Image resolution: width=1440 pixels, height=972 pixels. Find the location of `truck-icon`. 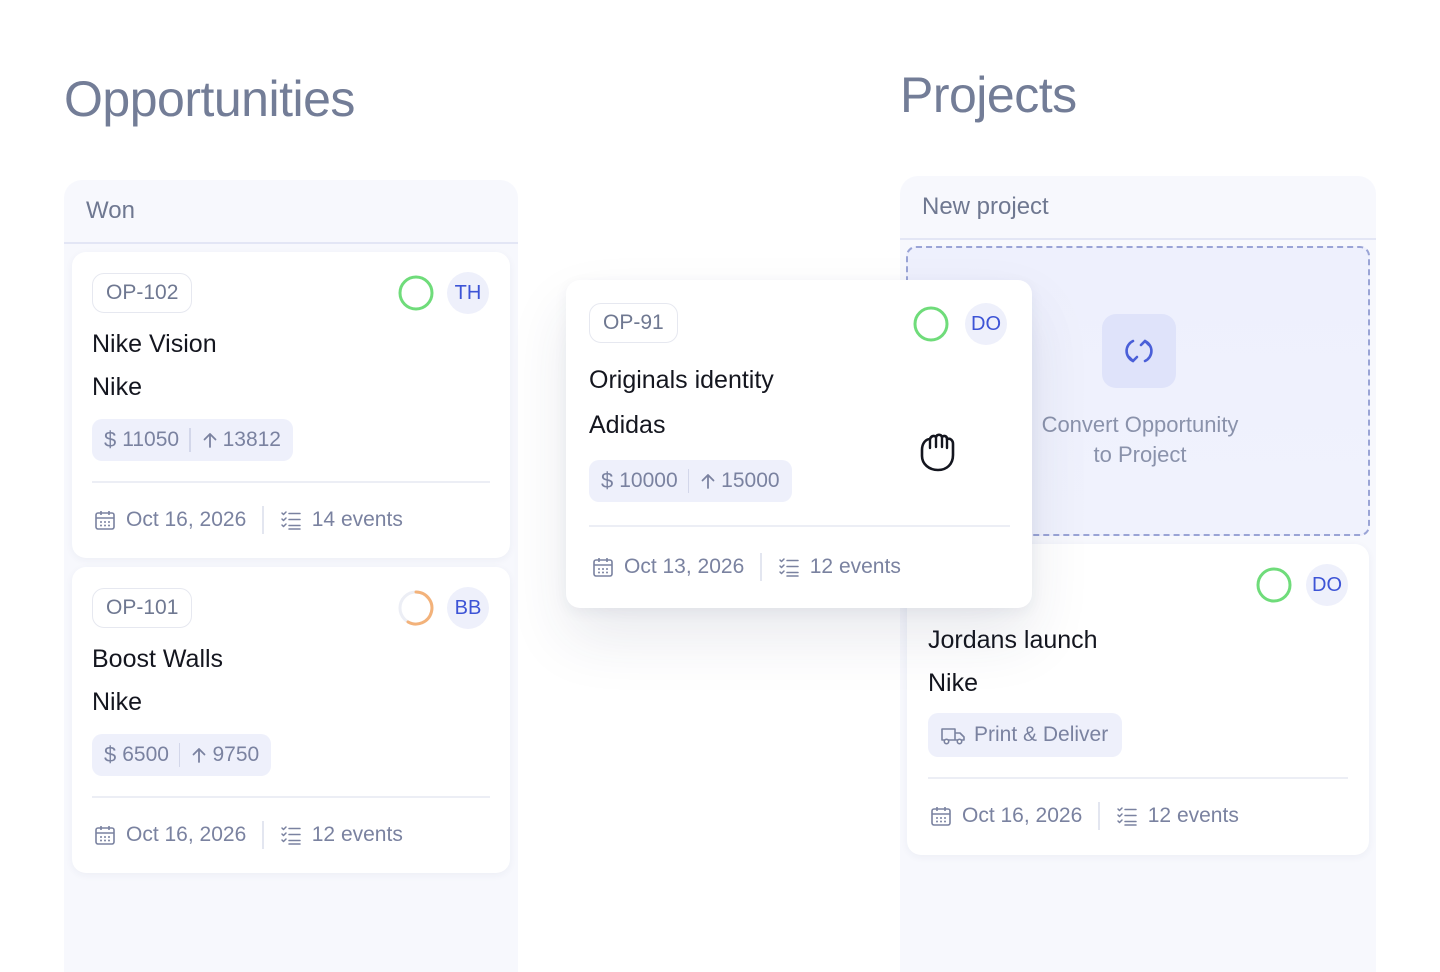

truck-icon is located at coordinates (953, 736).